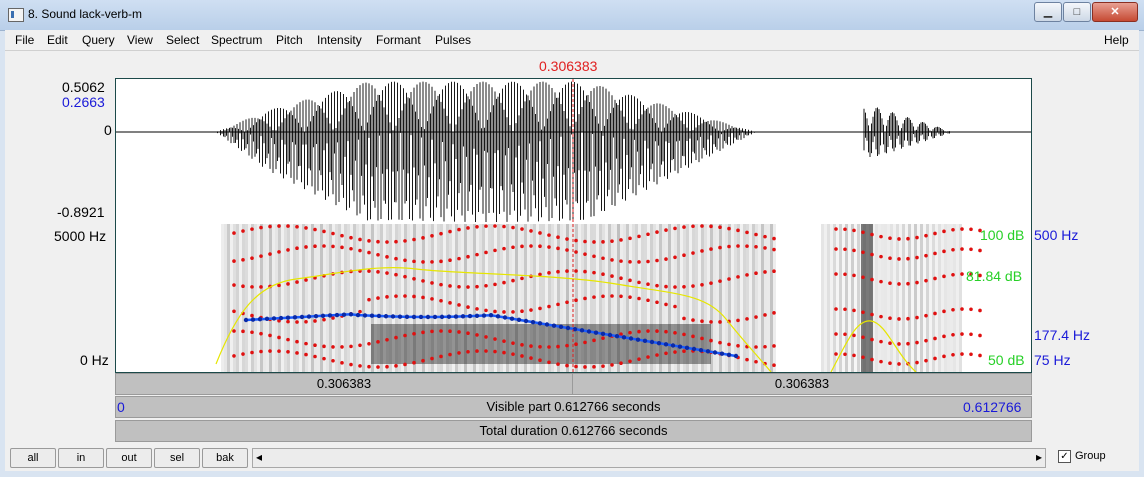 This screenshot has height=477, width=1144. What do you see at coordinates (98, 40) in the screenshot?
I see `menu-query: Query` at bounding box center [98, 40].